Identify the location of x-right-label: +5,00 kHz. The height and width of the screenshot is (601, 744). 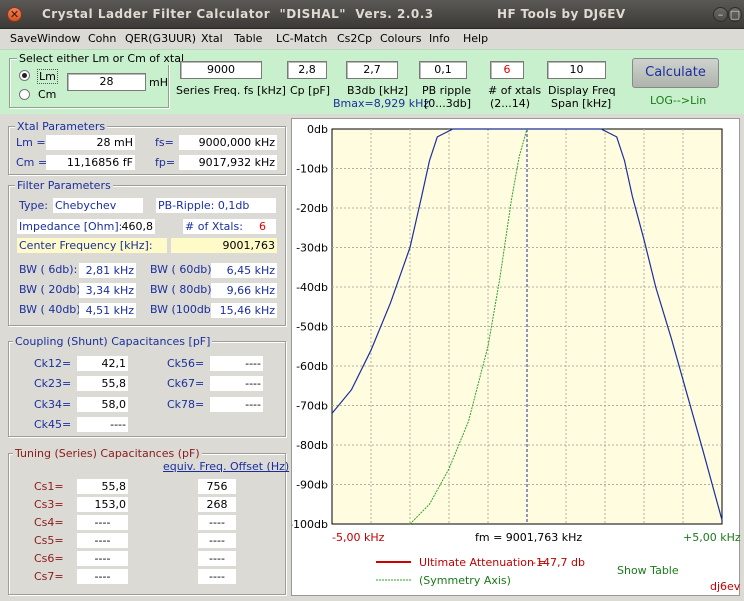
(712, 537).